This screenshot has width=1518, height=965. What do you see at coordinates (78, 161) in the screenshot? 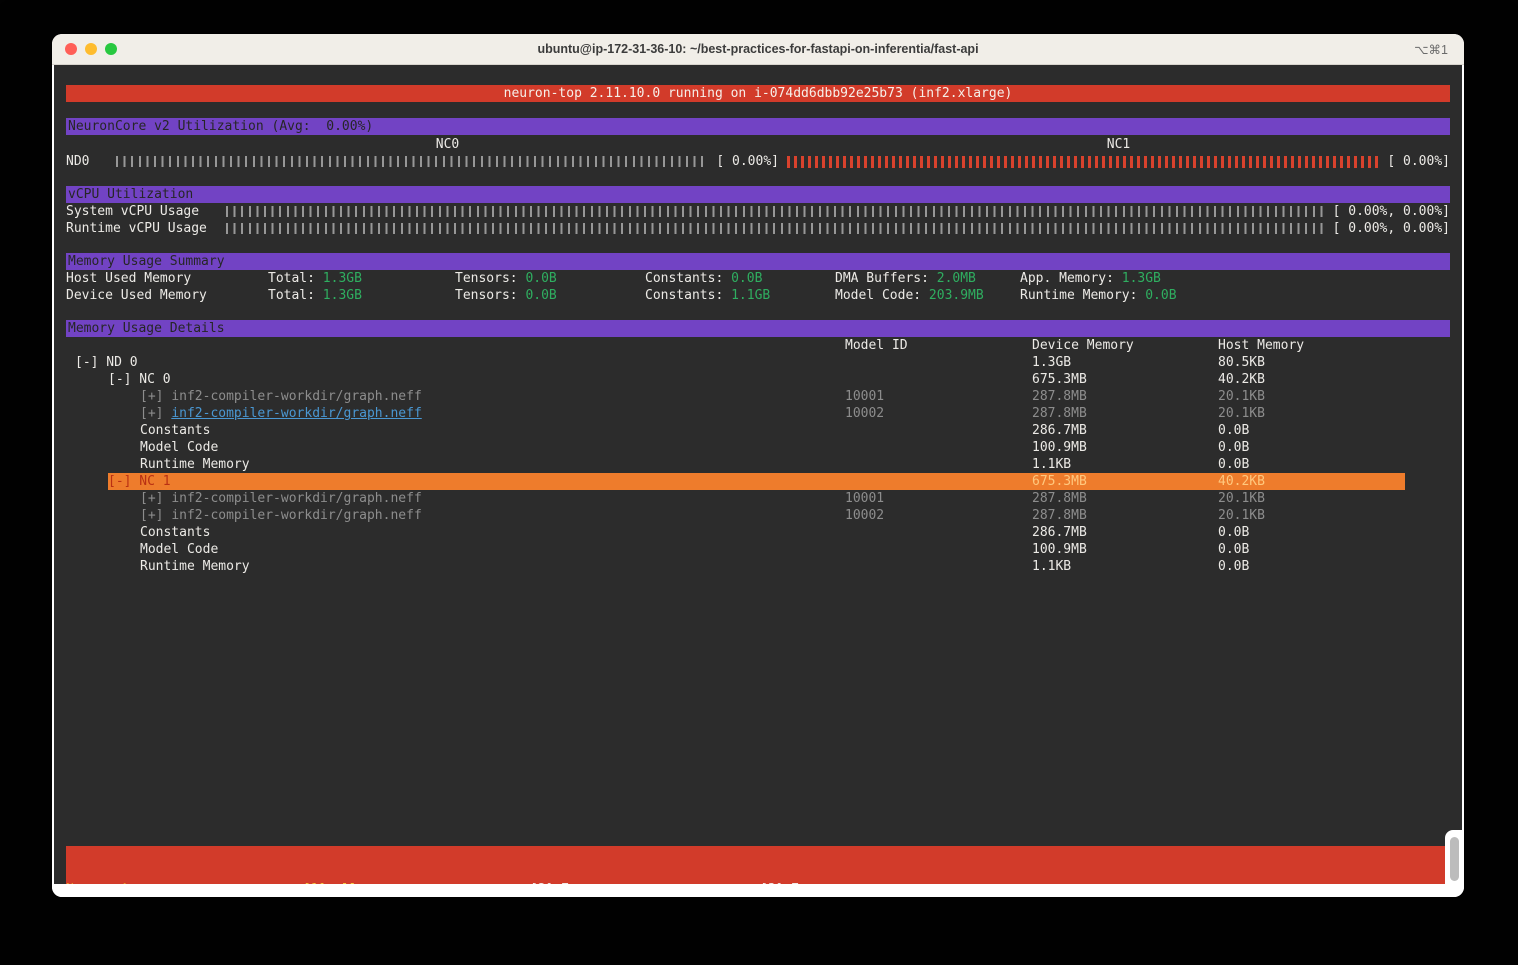
I see `nd0-label: ND0` at bounding box center [78, 161].